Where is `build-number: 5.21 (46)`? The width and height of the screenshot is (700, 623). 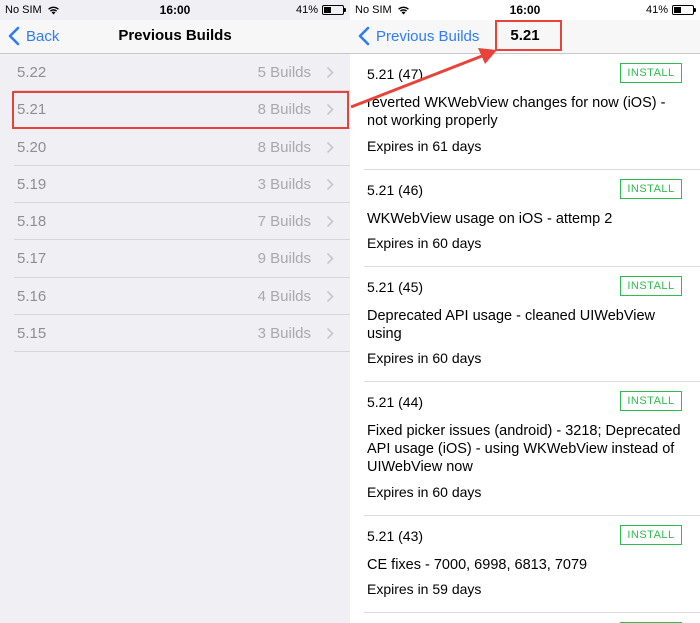 build-number: 5.21 (46) is located at coordinates (395, 190).